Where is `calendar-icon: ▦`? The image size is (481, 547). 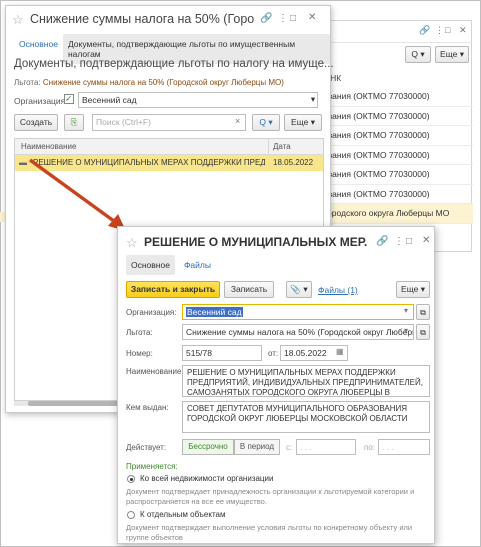
calendar-icon: ▦ is located at coordinates (340, 351).